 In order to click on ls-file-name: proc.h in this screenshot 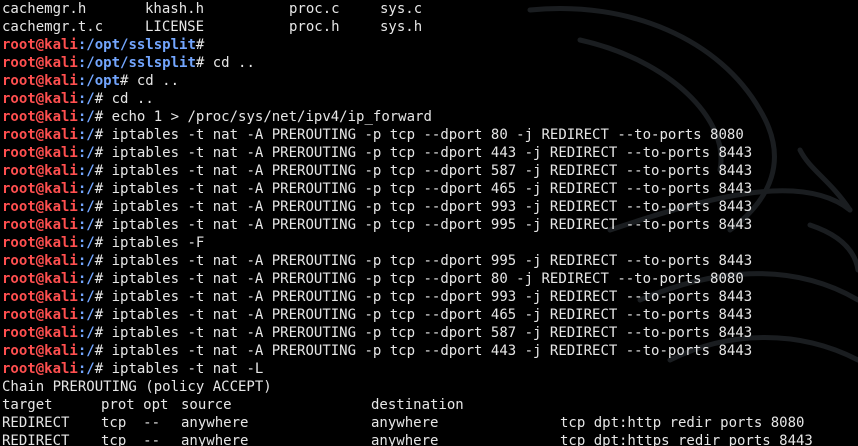, I will do `click(314, 27)`.